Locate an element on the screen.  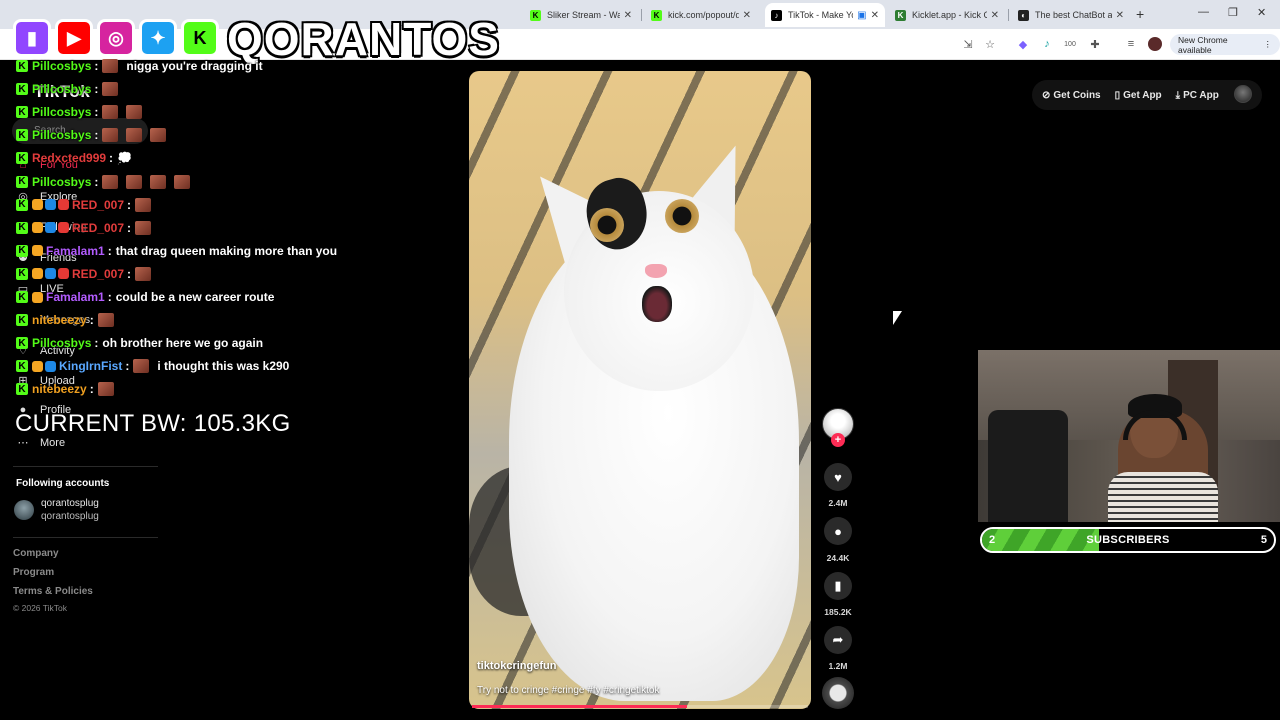
footer-link-company: Company is located at coordinates (36, 553).